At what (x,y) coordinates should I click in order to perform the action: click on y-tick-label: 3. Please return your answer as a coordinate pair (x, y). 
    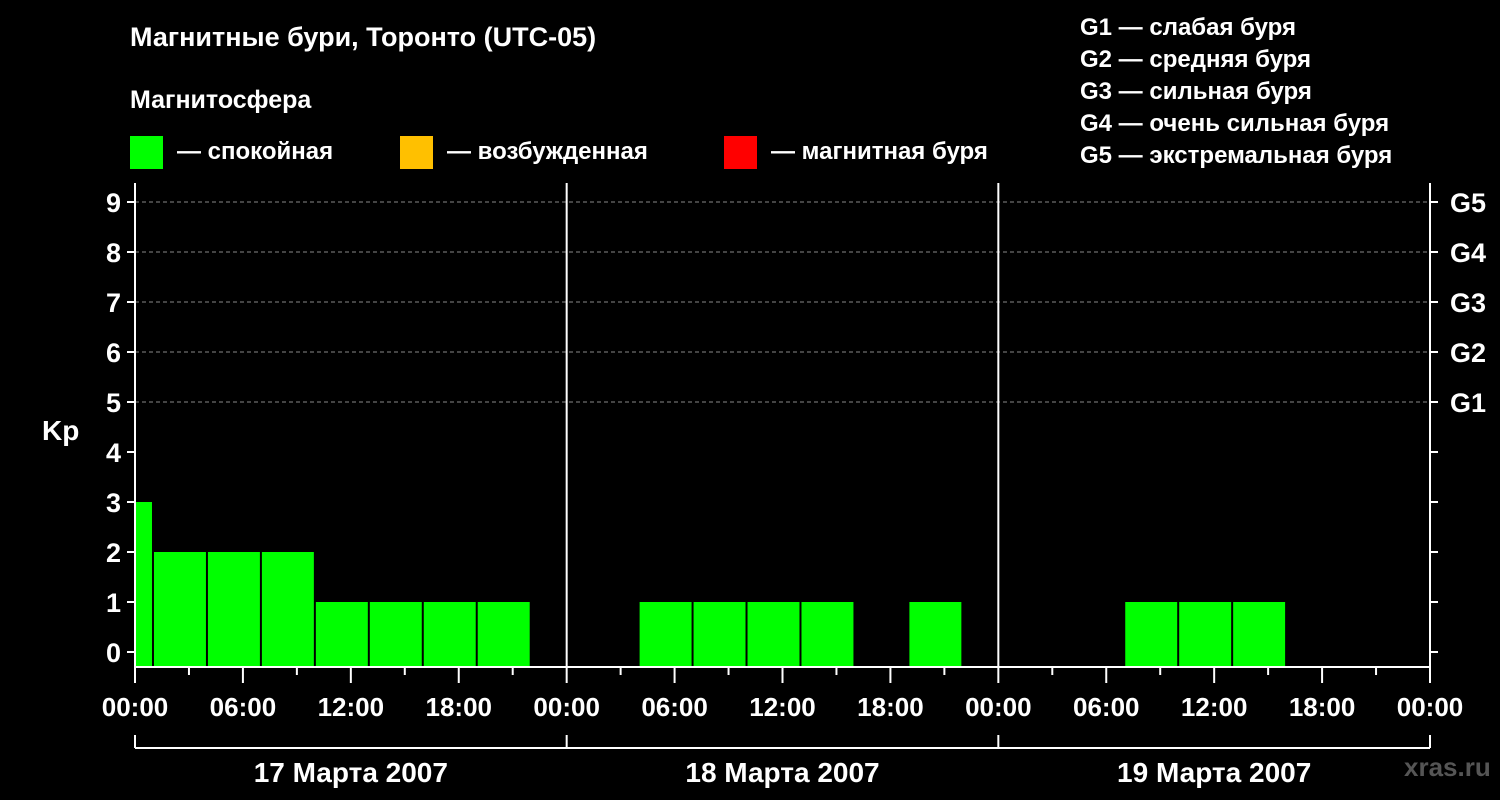
    Looking at the image, I should click on (113, 503).